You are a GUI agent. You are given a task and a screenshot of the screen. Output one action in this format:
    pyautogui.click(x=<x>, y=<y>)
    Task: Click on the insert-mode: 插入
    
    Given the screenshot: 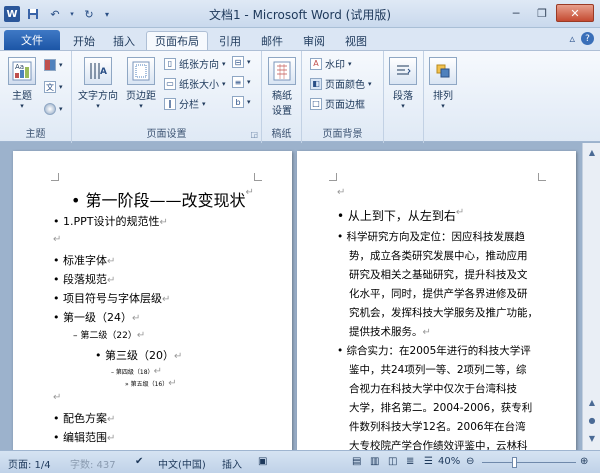 What is the action you would take?
    pyautogui.click(x=232, y=463)
    